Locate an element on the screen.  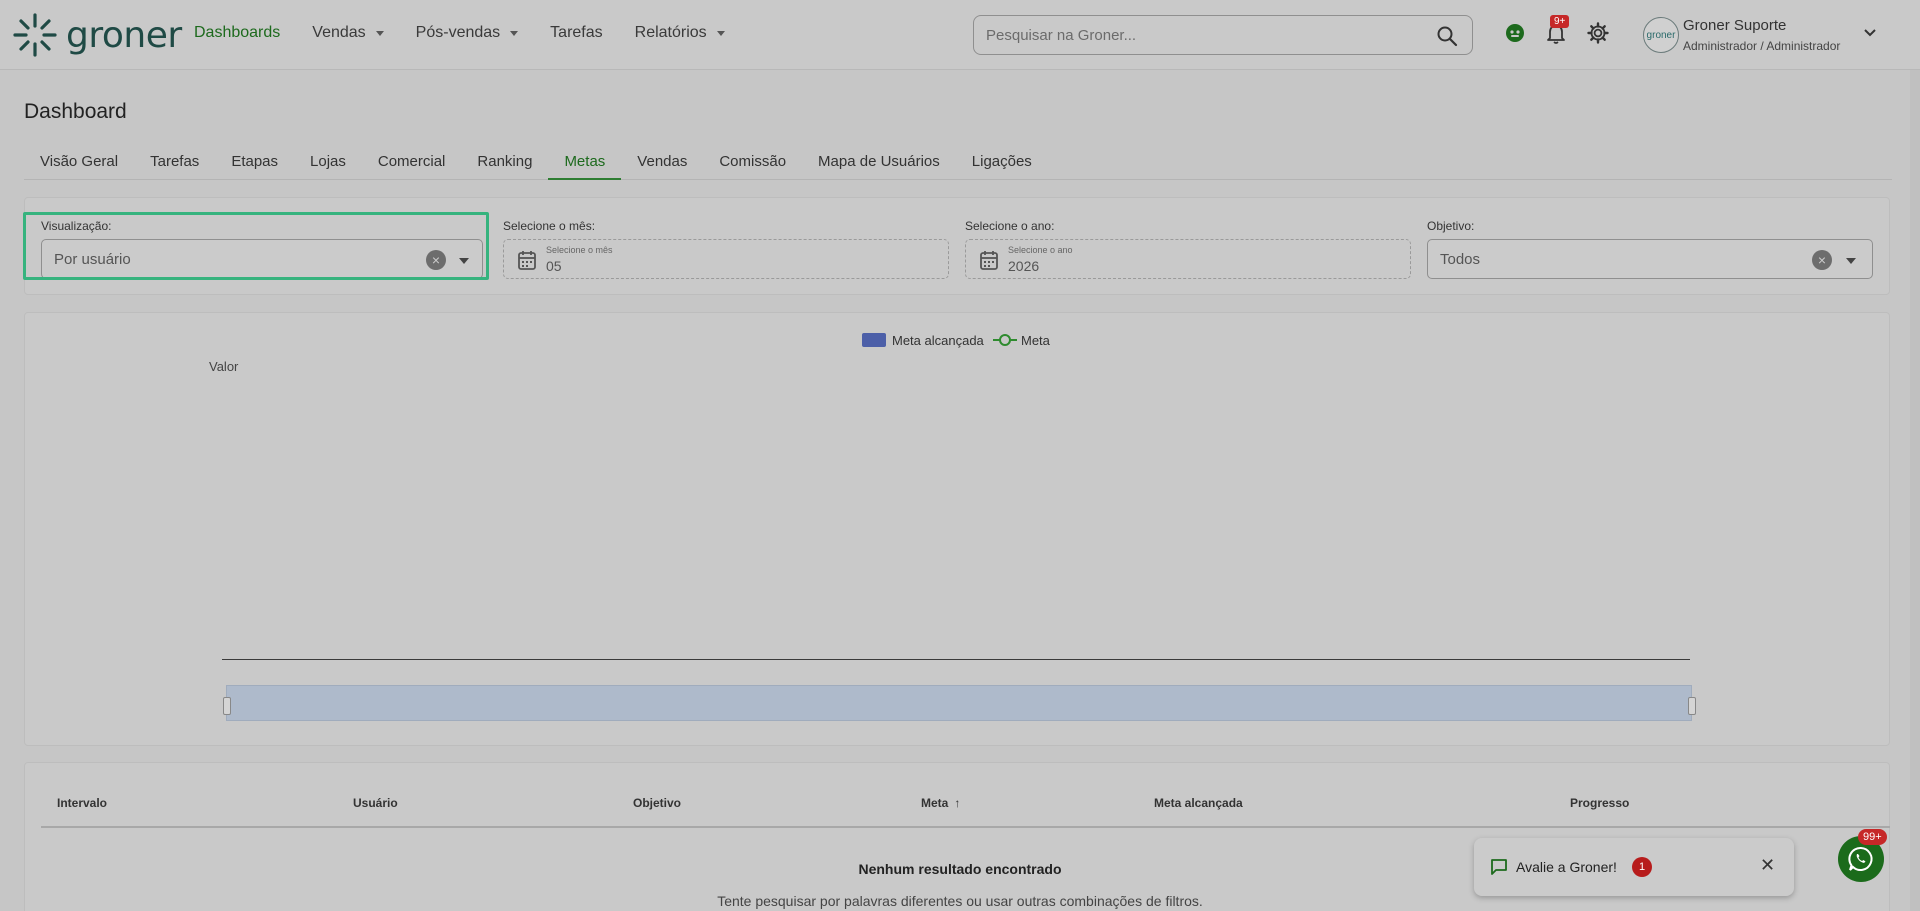
nav-relatorios: Relatórios is located at coordinates (680, 33).